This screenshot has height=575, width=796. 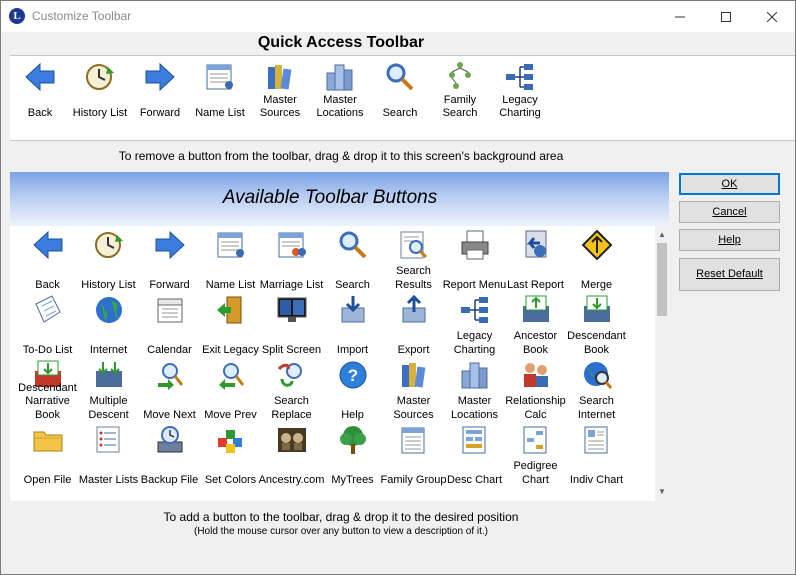 What do you see at coordinates (460, 75) in the screenshot?
I see `tree-chart-icon` at bounding box center [460, 75].